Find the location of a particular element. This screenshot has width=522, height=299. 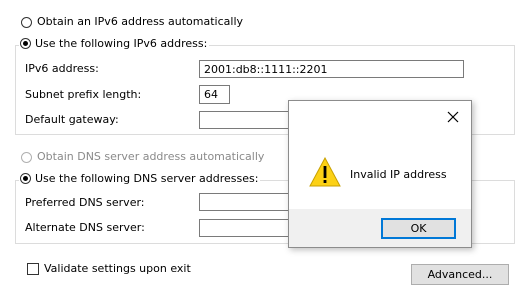

ipv6-address-label: IPv6 address: is located at coordinates (62, 68).